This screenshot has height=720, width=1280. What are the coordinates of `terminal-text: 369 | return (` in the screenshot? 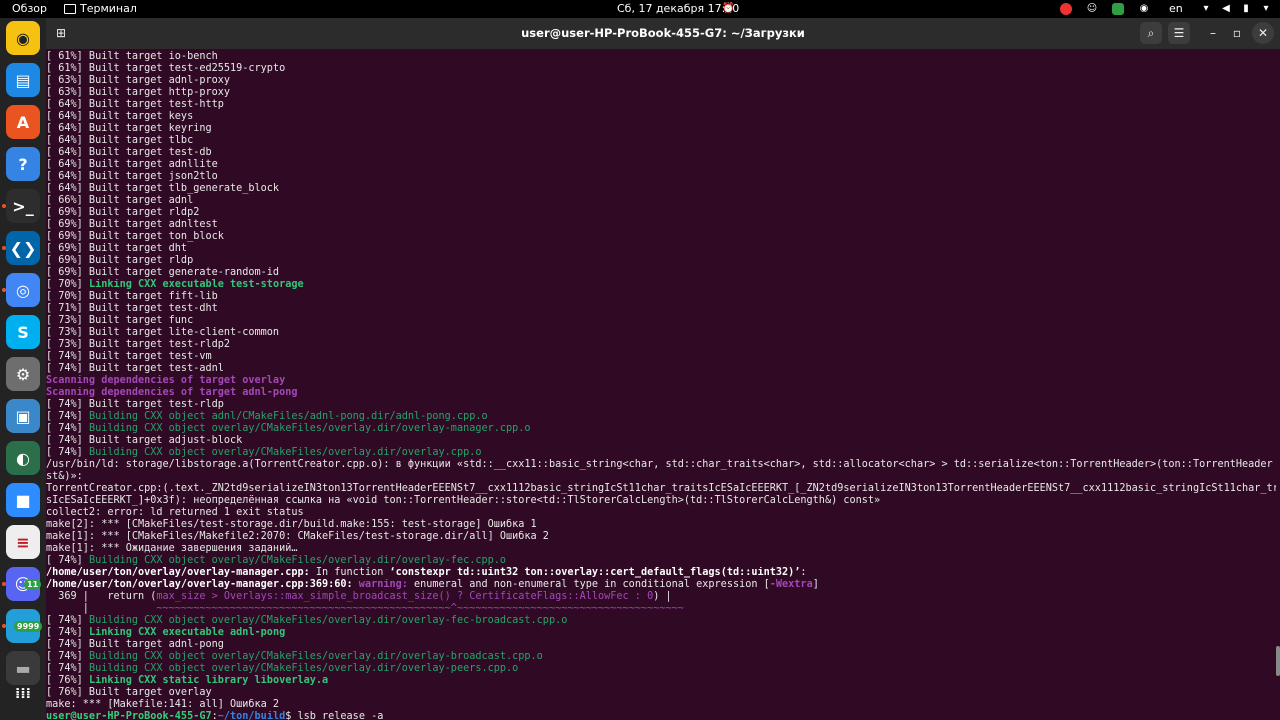 It's located at (101, 596).